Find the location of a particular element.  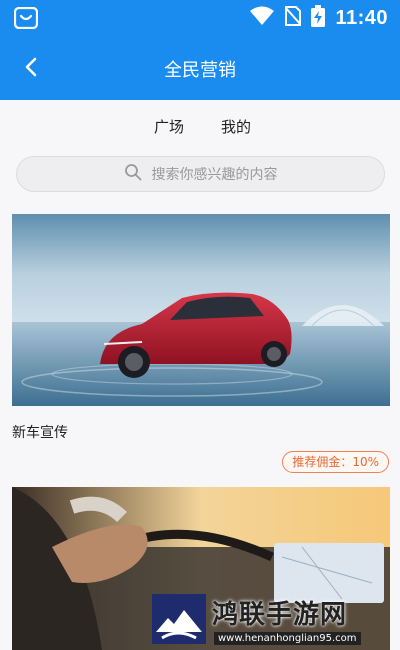

search-placeholder: 搜索你感兴趣的内容 is located at coordinates (214, 175).